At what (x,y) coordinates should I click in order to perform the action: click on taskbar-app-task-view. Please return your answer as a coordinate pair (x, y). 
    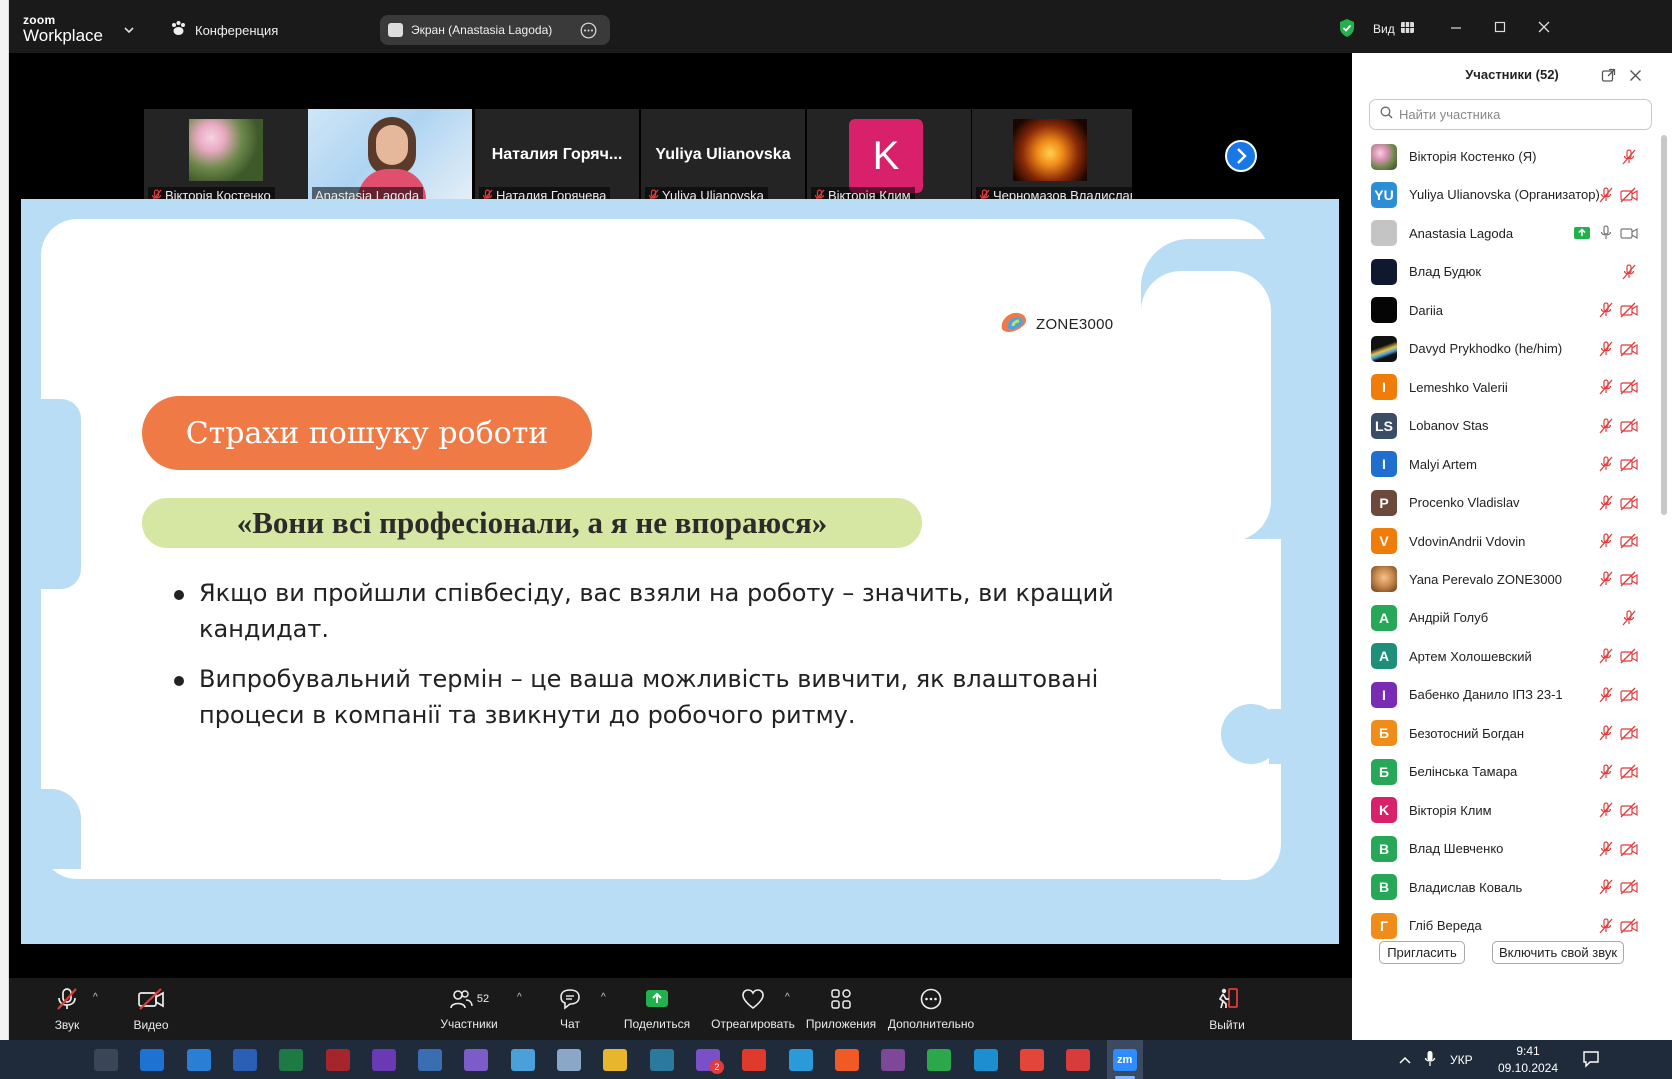
    Looking at the image, I should click on (106, 1059).